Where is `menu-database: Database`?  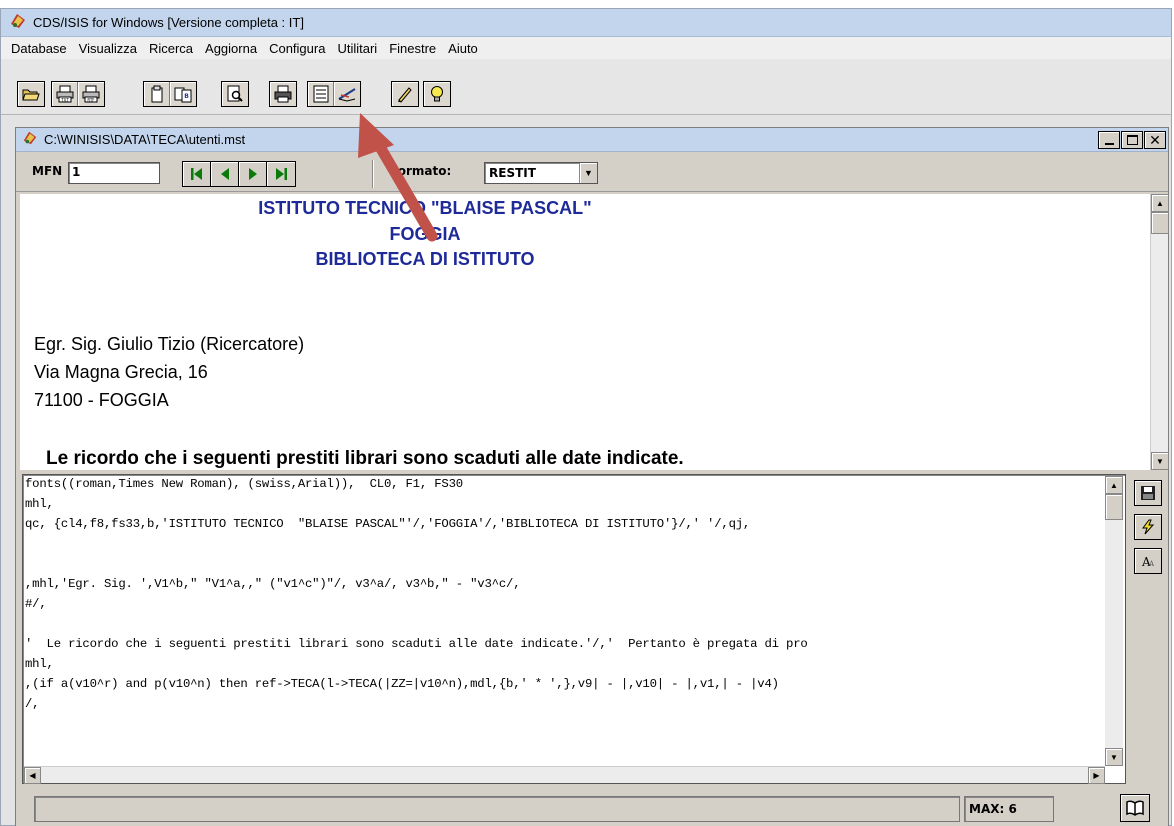 menu-database: Database is located at coordinates (39, 48).